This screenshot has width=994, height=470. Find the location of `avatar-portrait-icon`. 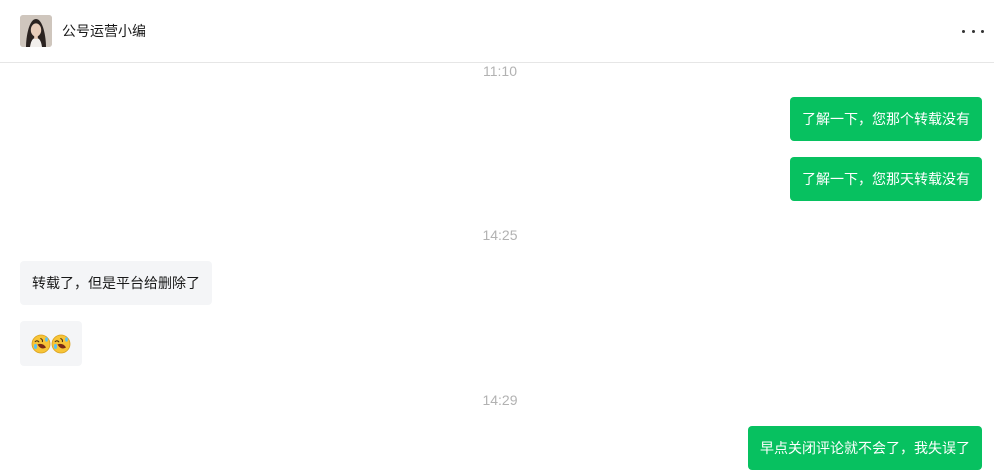

avatar-portrait-icon is located at coordinates (36, 31).